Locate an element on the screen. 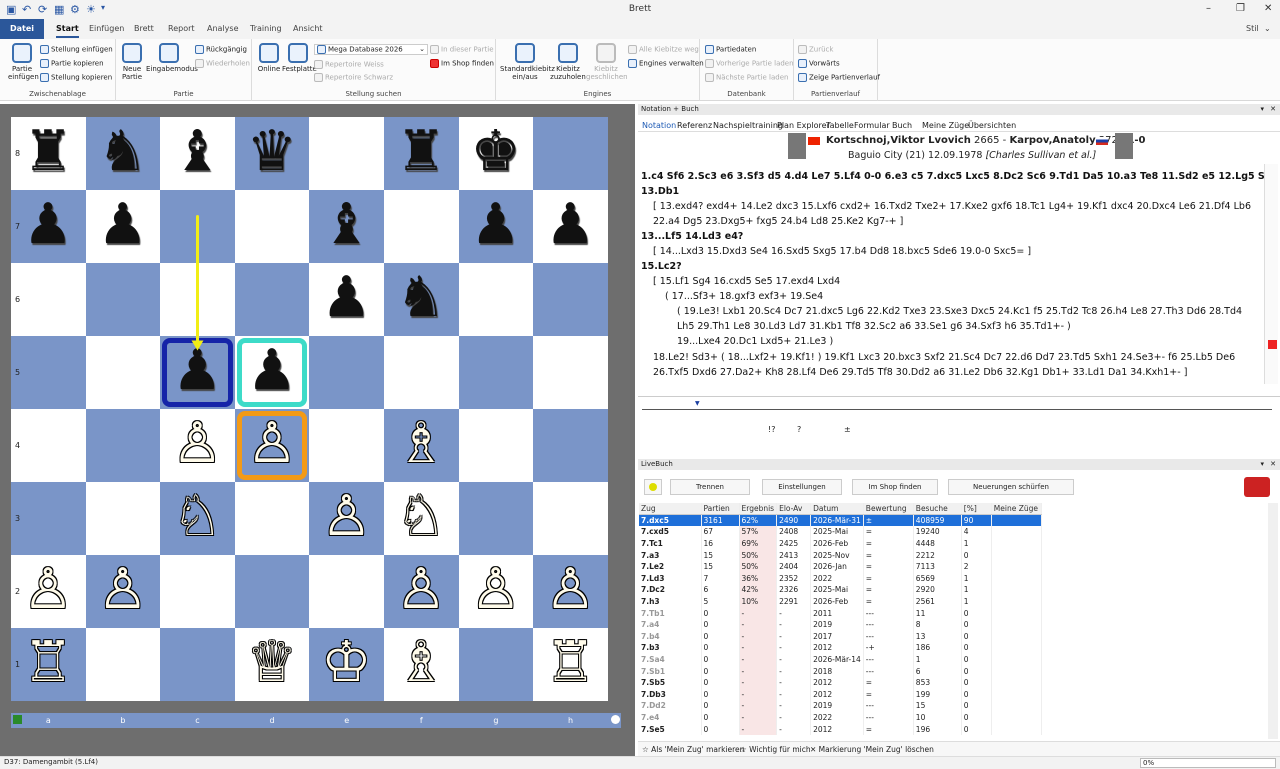  manage-engines-button: Engines verwalten is located at coordinates (666, 63).